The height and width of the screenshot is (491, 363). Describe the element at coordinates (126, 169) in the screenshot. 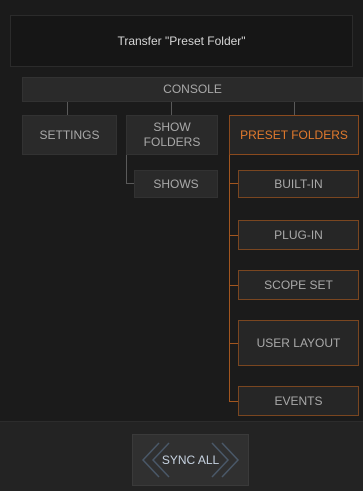

I see `connector-shows-vertical` at that location.